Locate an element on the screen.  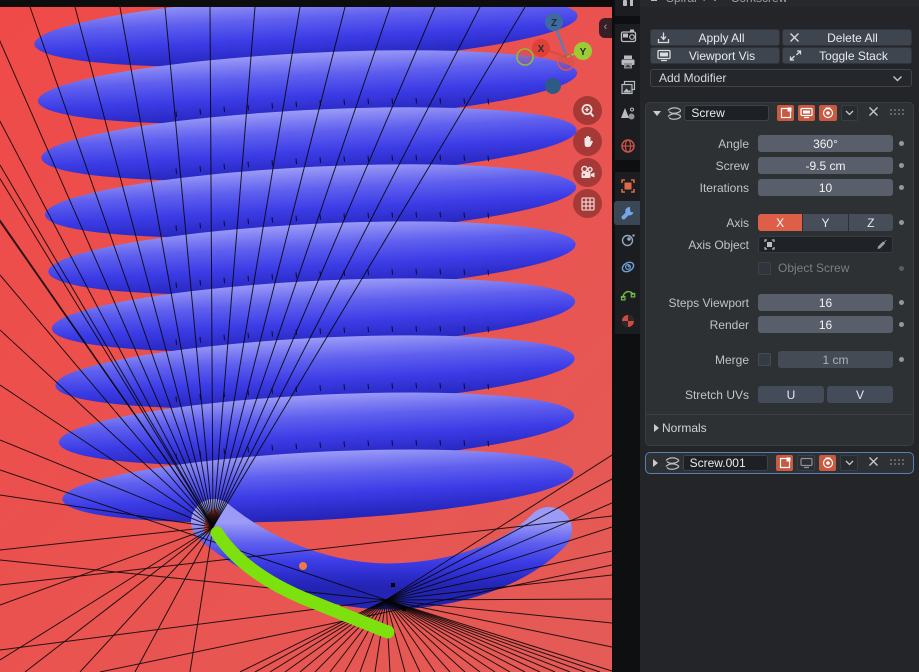
object-screw-checkbox is located at coordinates (764, 268).